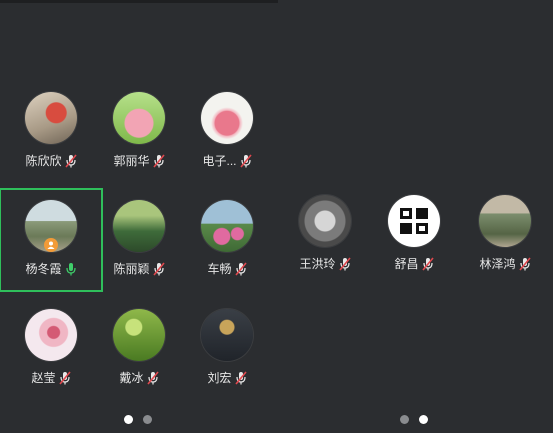 Image resolution: width=553 pixels, height=433 pixels. I want to click on participant-name: 郭丽华, so click(131, 161).